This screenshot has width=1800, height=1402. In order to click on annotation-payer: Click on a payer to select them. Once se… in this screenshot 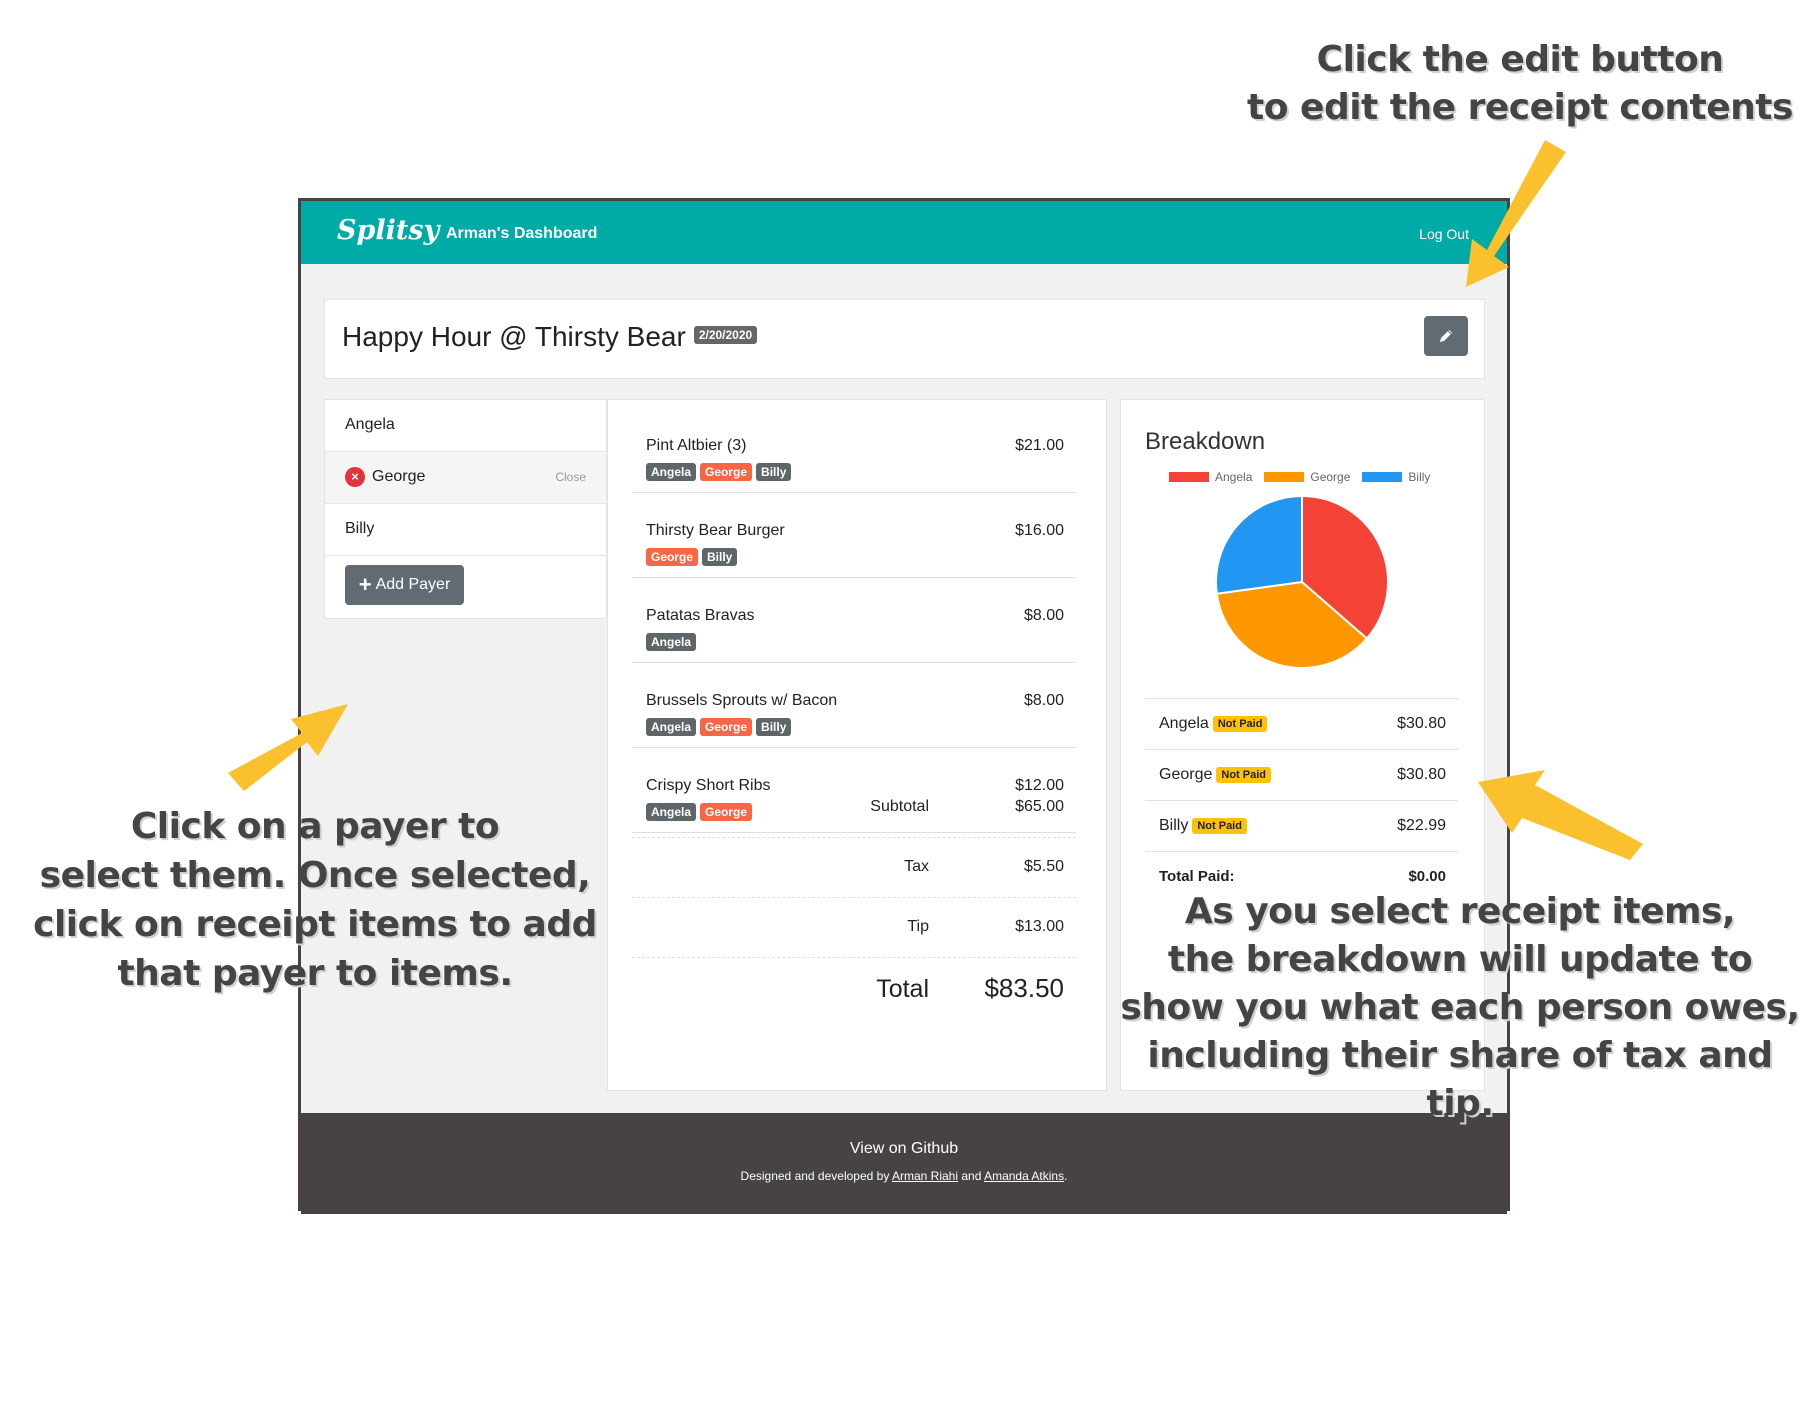, I will do `click(315, 900)`.